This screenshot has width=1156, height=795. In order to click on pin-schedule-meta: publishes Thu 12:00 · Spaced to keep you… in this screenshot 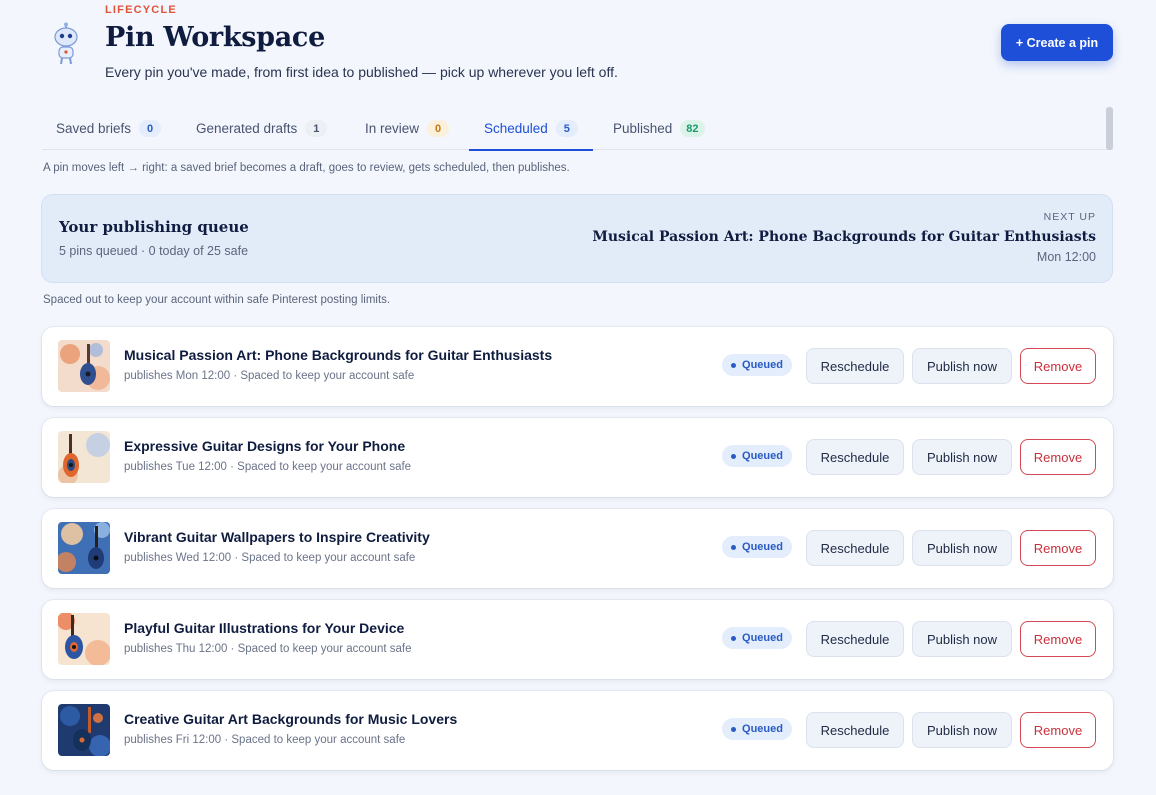, I will do `click(268, 649)`.